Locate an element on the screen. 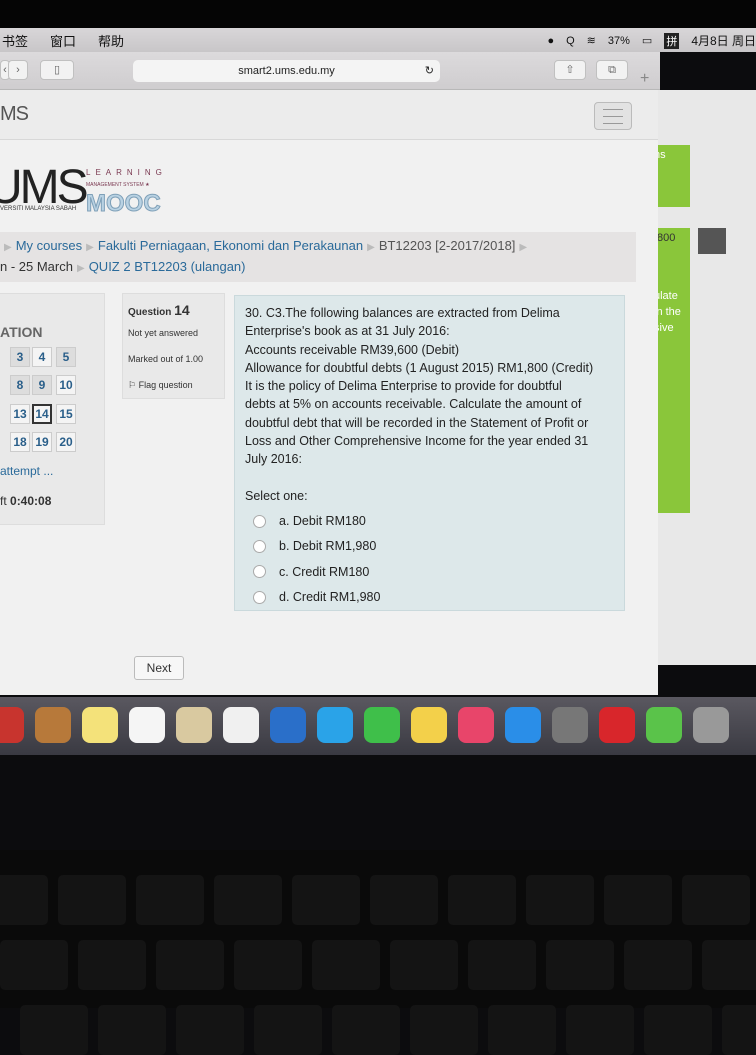 This screenshot has width=756, height=1055. breadcrumb-section: n - 25 March is located at coordinates (36, 266).